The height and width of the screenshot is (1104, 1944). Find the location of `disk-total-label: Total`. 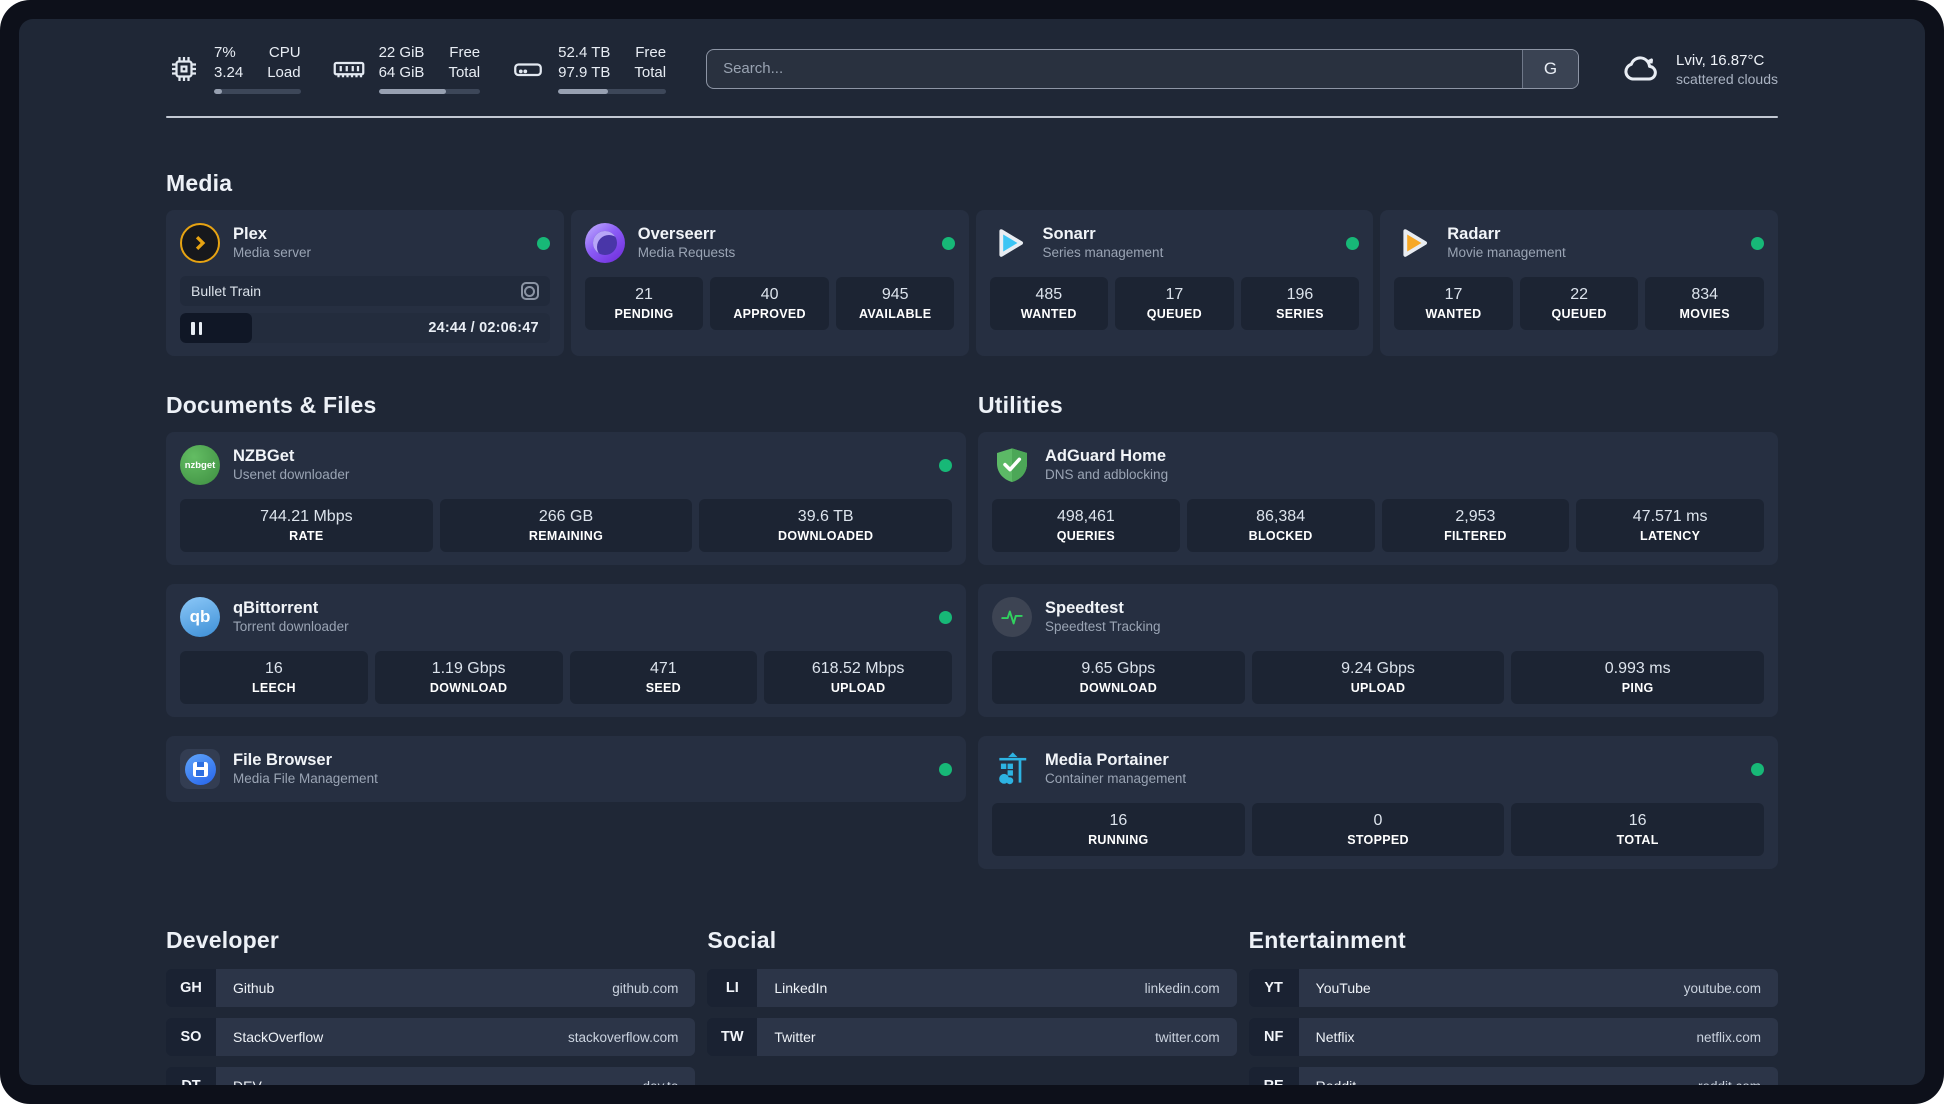

disk-total-label: Total is located at coordinates (650, 72).